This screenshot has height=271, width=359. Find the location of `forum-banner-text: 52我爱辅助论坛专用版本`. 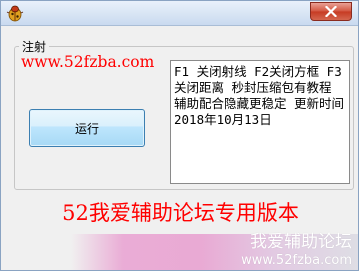

forum-banner-text: 52我爱辅助论坛专用版本 is located at coordinates (180, 213).